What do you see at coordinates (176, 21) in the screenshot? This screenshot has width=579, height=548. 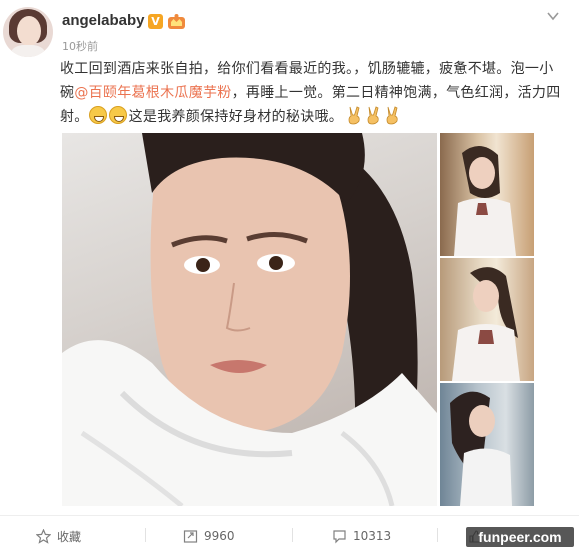 I see `vip-crown-icon` at bounding box center [176, 21].